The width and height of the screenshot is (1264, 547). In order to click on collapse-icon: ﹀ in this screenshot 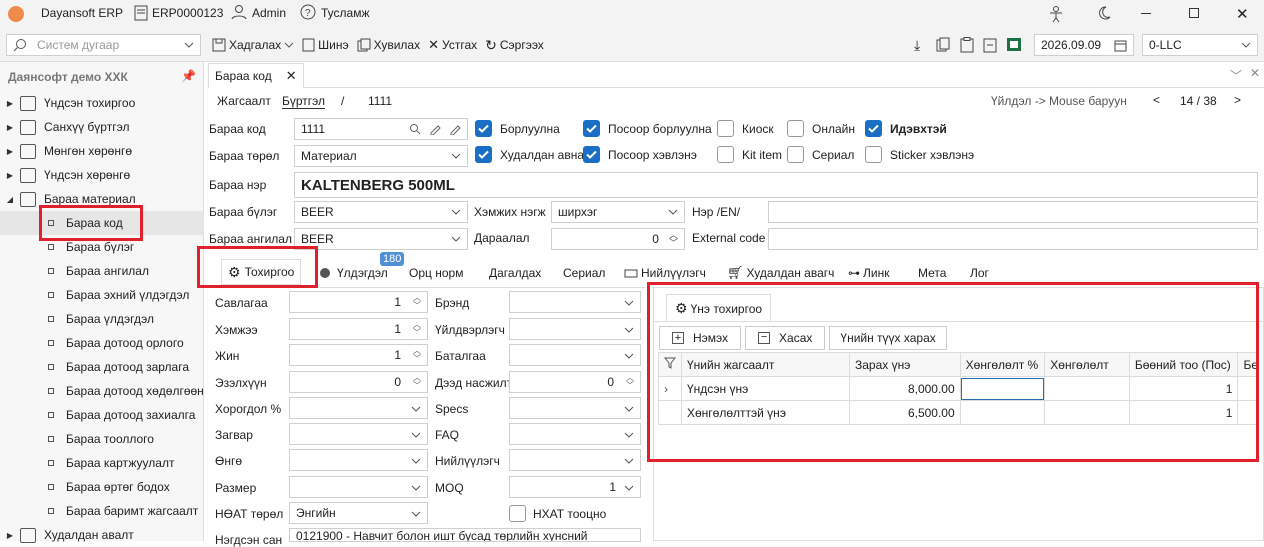, I will do `click(1236, 75)`.